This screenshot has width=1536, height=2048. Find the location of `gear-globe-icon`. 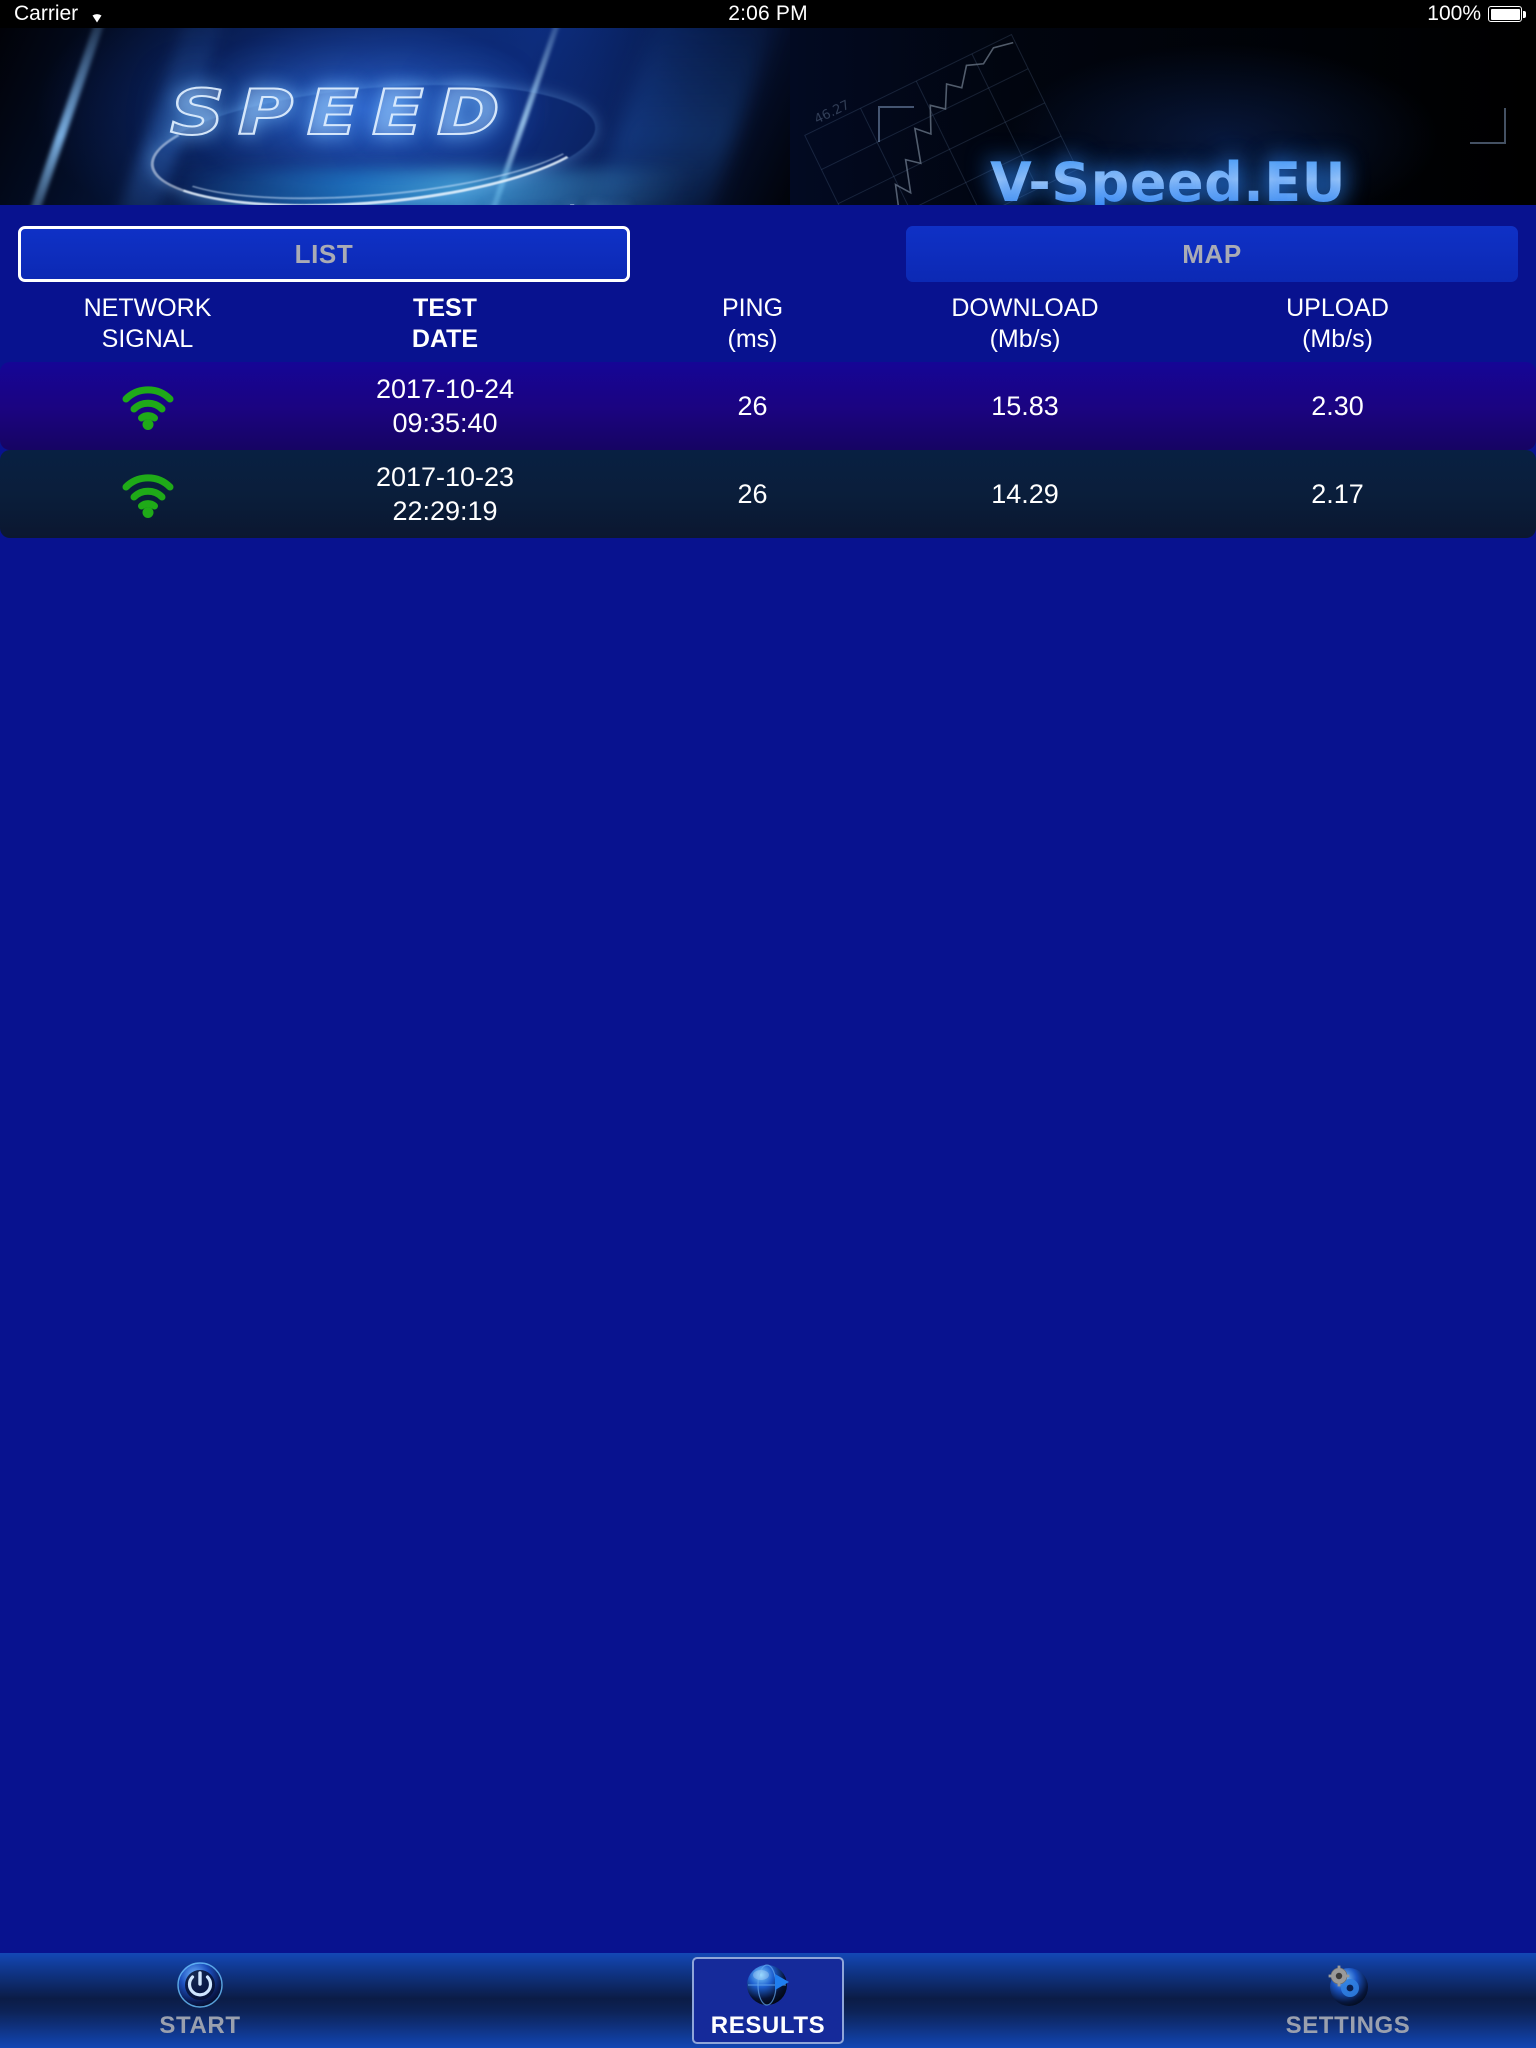

gear-globe-icon is located at coordinates (1348, 1985).